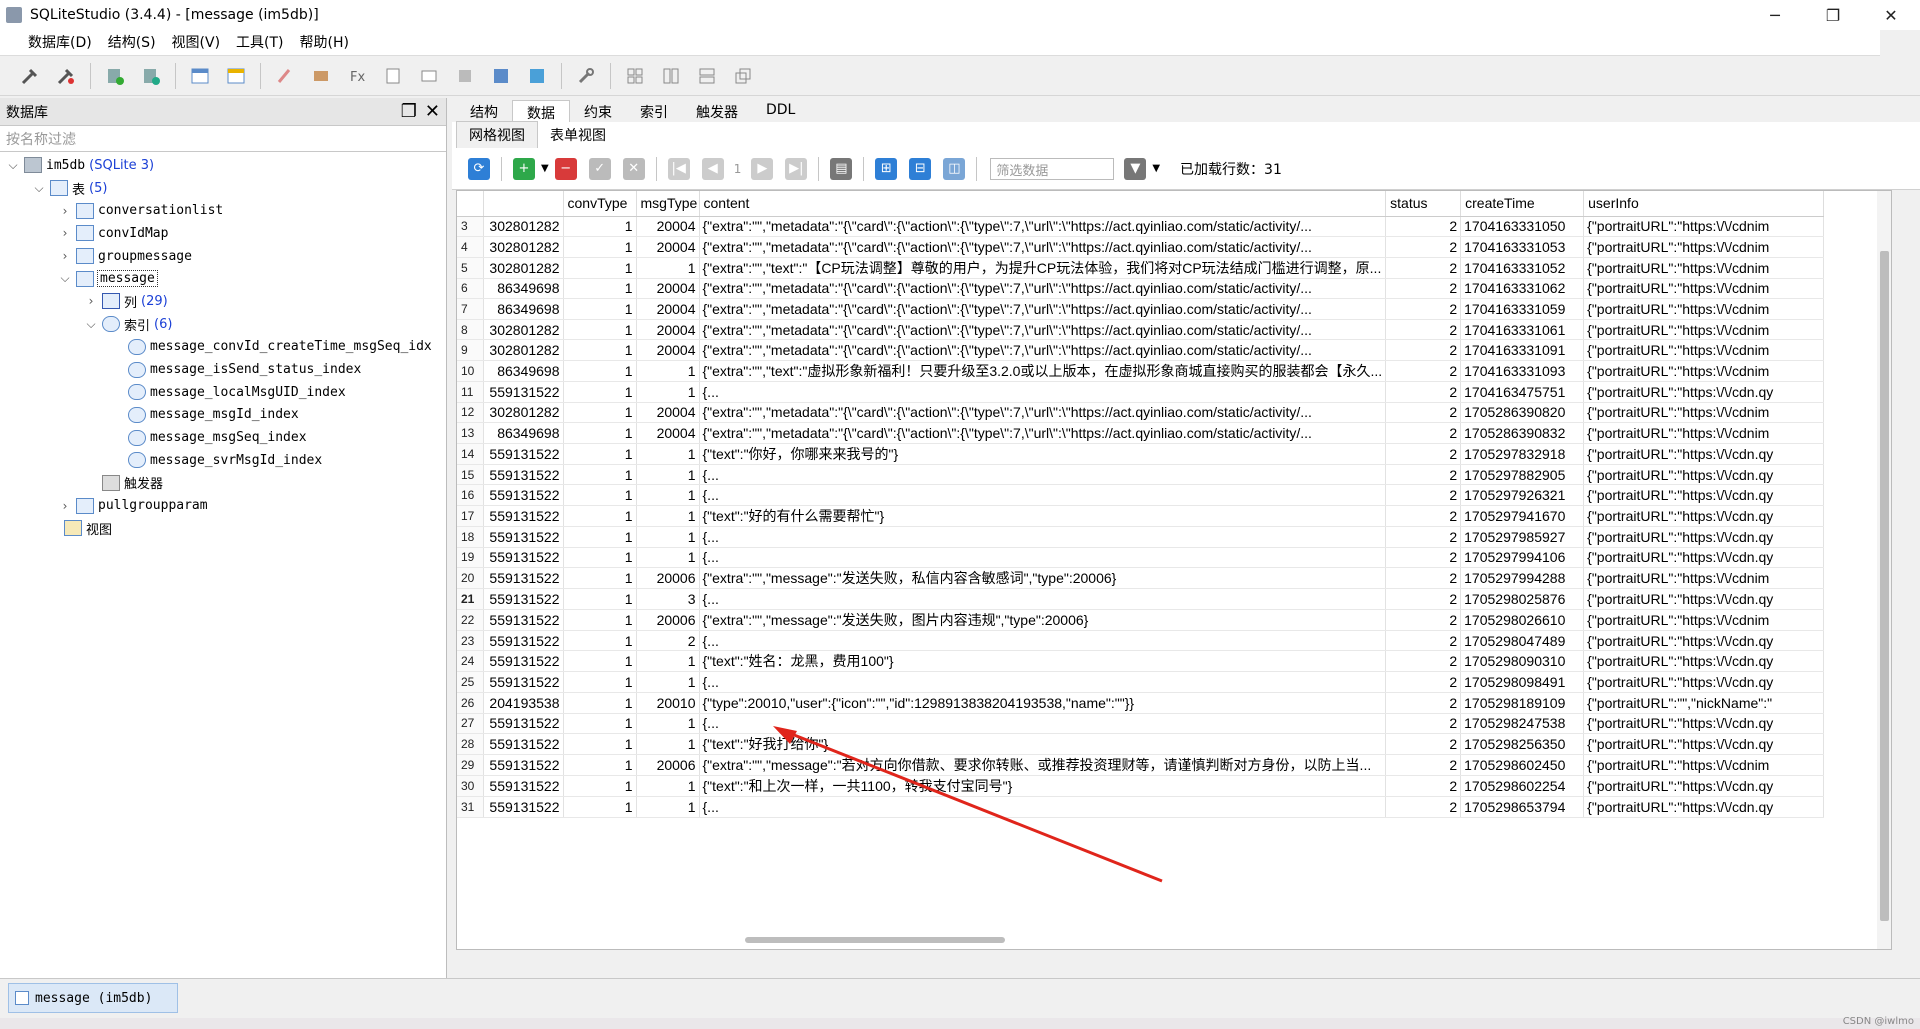  Describe the element at coordinates (465, 76) in the screenshot. I see `extension-icon` at that location.